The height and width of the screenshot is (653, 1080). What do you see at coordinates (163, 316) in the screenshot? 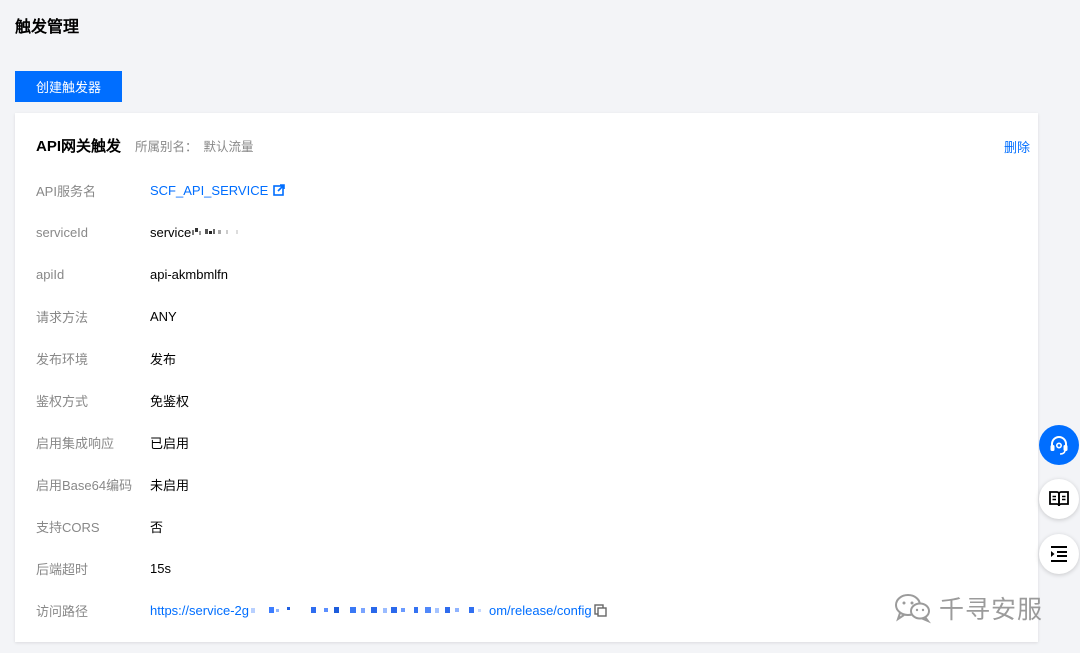
I see `row-value: ANY` at bounding box center [163, 316].